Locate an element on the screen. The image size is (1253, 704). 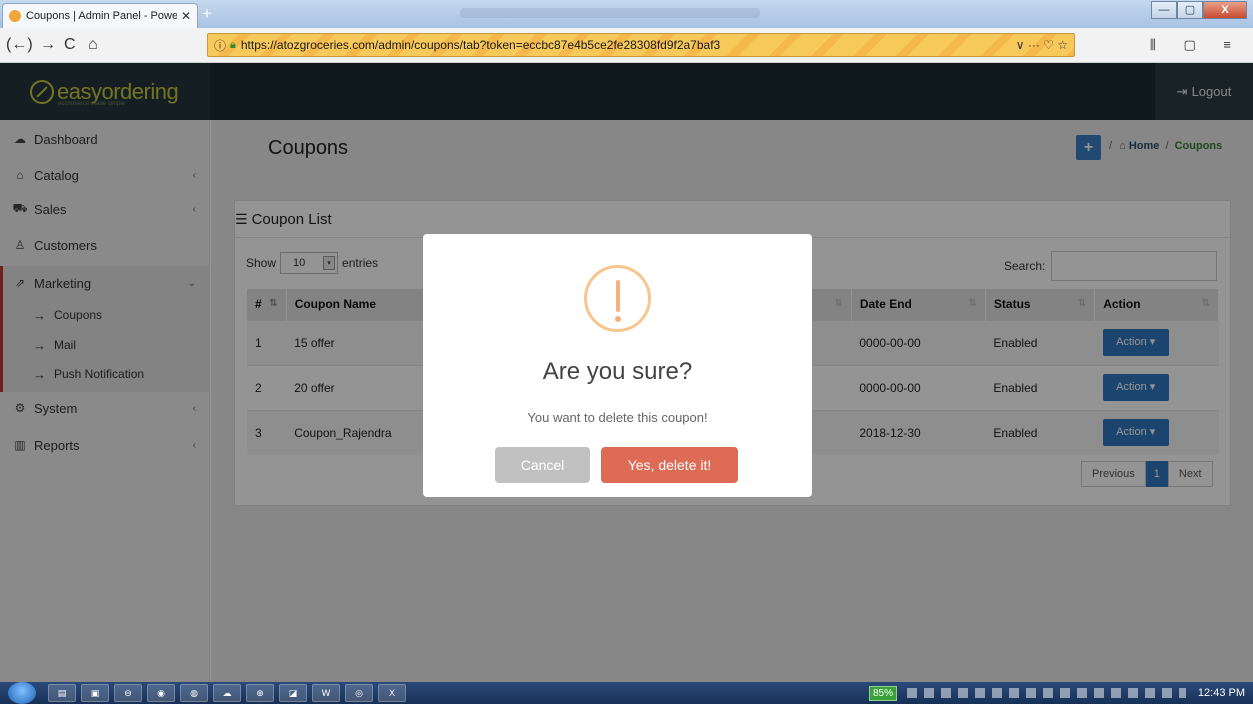
warning-icon is located at coordinates (617, 298).